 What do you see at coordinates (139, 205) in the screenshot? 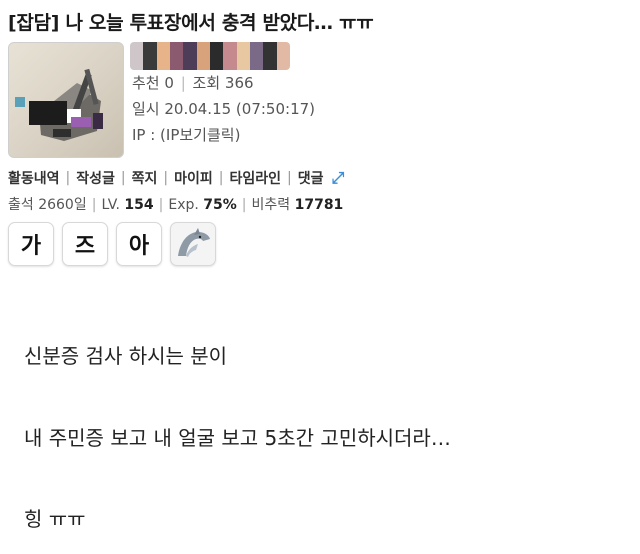
I see `level-value: 154` at bounding box center [139, 205].